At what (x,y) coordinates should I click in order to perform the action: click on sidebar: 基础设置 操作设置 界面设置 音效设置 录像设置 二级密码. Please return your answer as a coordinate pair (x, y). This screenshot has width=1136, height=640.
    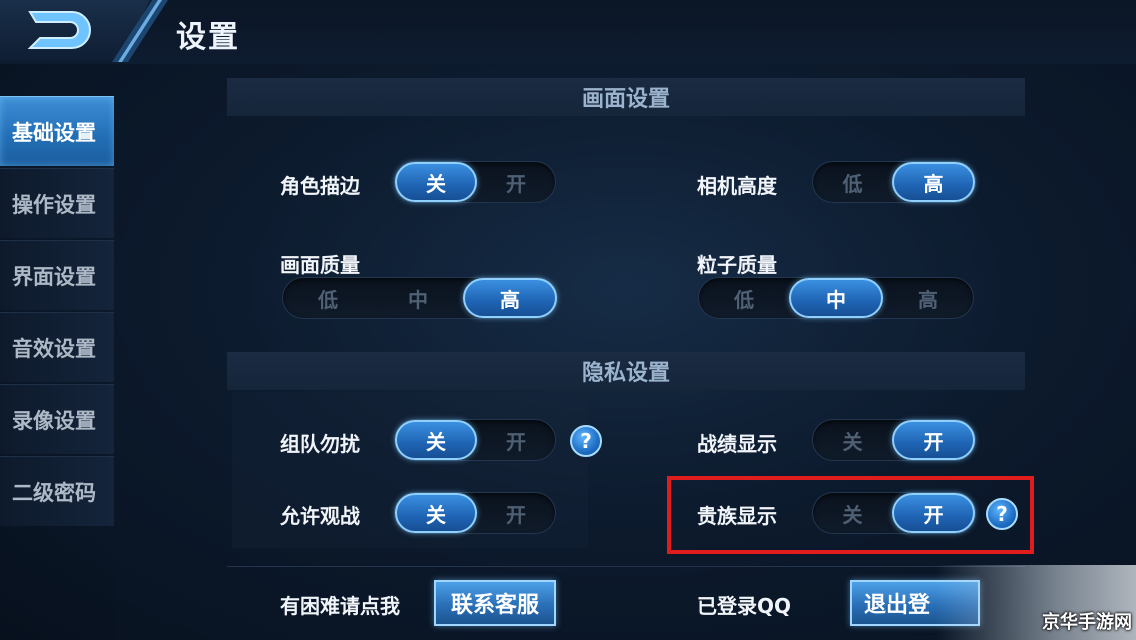
    Looking at the image, I should click on (57, 312).